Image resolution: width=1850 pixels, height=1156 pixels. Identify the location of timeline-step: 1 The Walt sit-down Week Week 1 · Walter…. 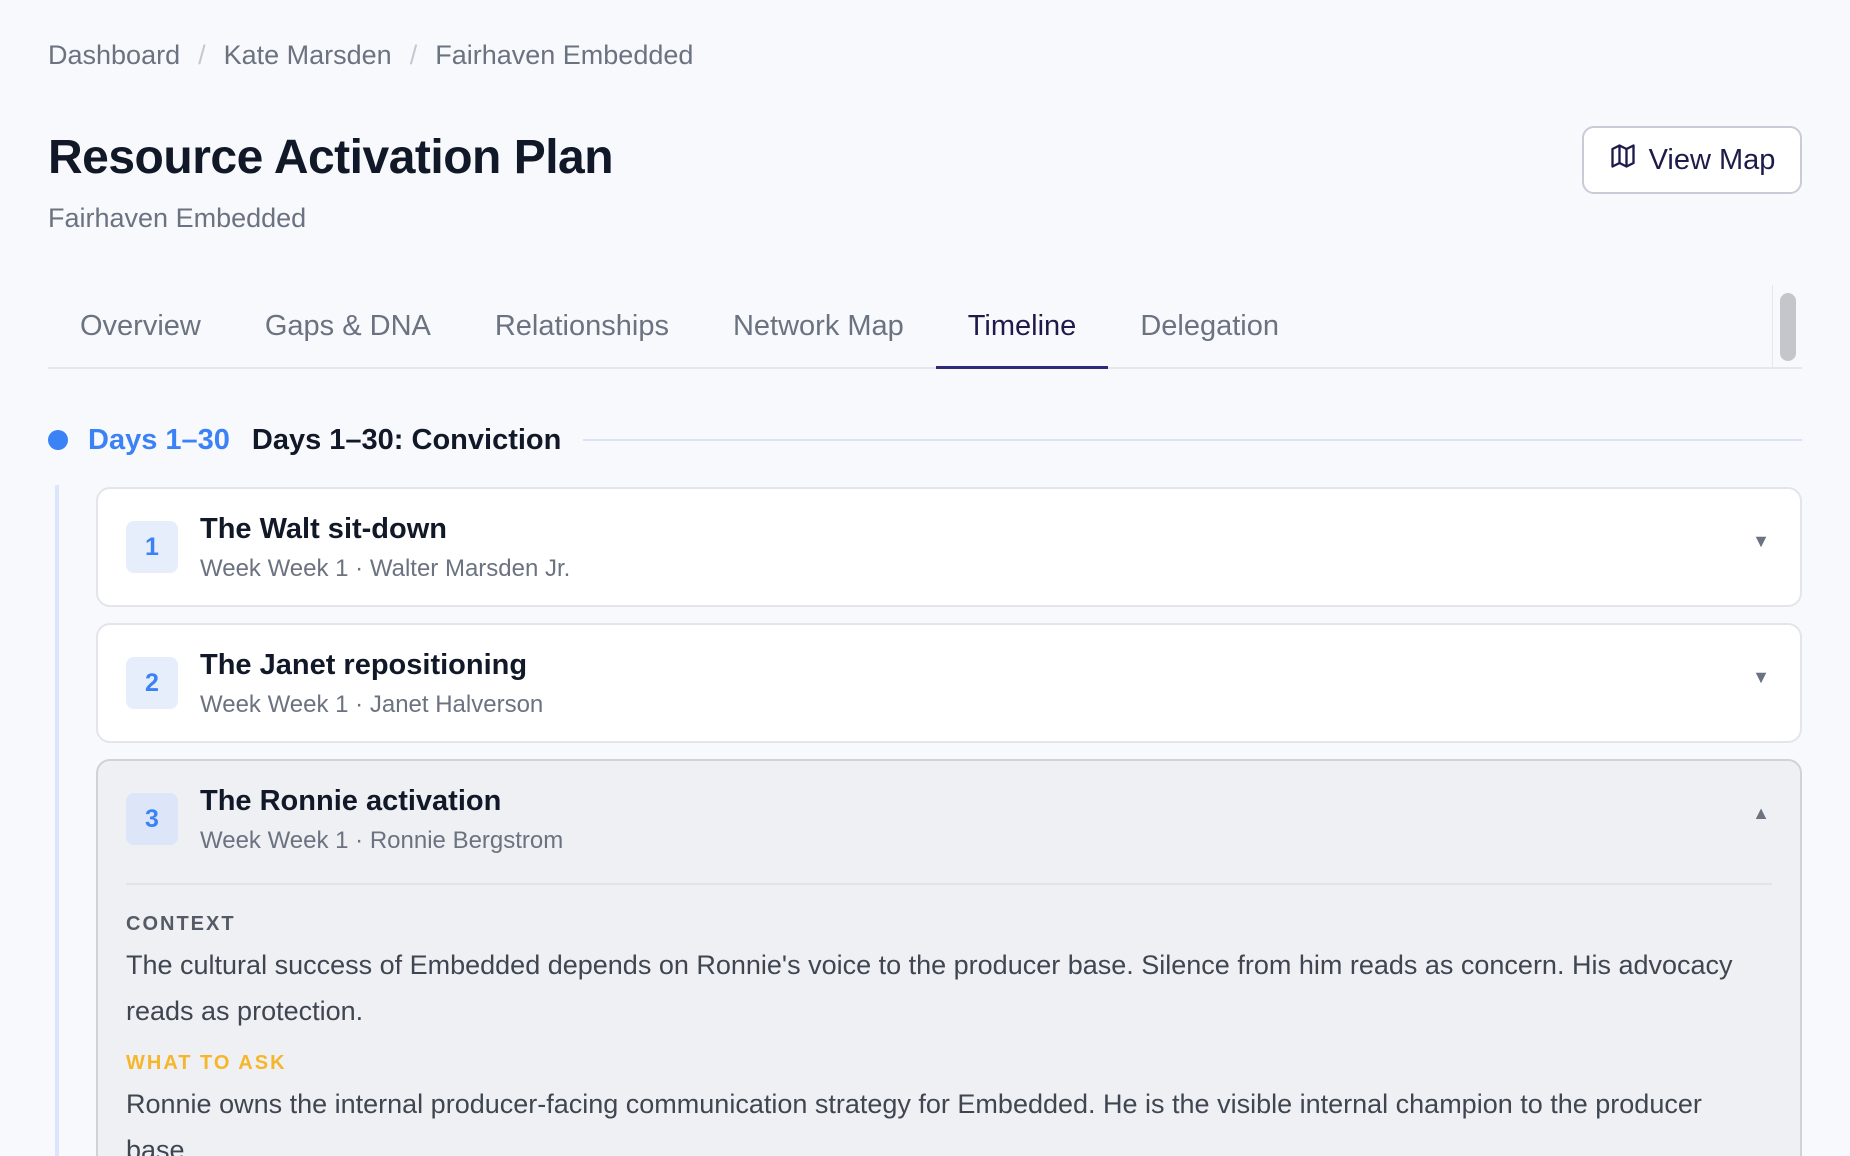
(949, 547).